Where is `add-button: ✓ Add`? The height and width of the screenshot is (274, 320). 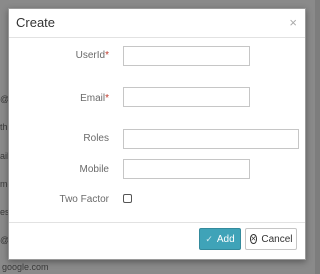
add-button: ✓ Add is located at coordinates (220, 239).